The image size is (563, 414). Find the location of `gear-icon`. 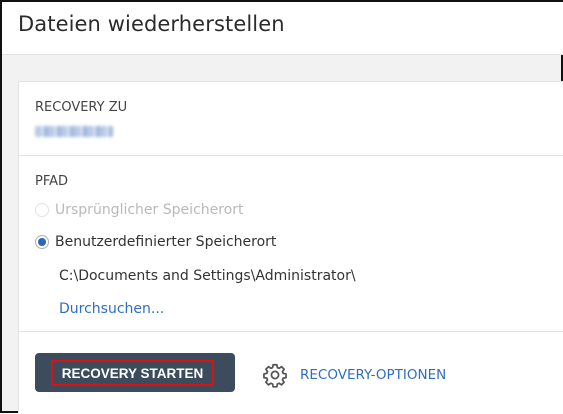

gear-icon is located at coordinates (275, 375).